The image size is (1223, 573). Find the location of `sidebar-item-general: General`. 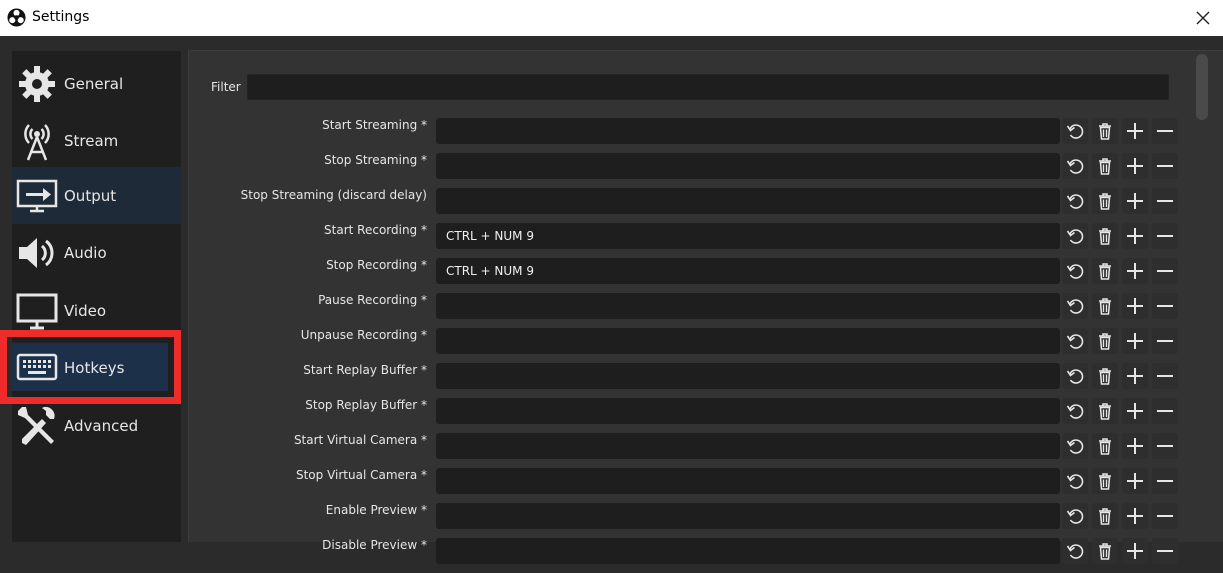

sidebar-item-general: General is located at coordinates (96, 83).